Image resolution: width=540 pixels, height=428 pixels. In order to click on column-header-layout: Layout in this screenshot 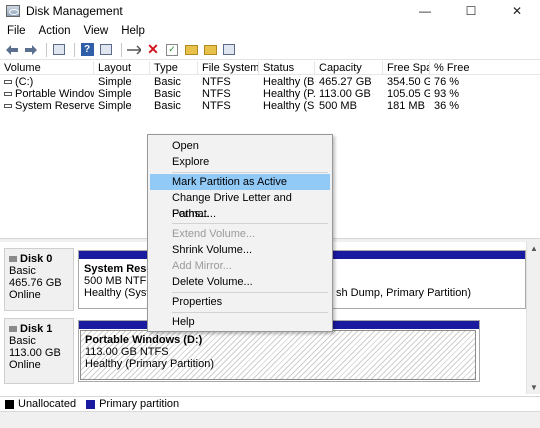, I will do `click(122, 68)`.